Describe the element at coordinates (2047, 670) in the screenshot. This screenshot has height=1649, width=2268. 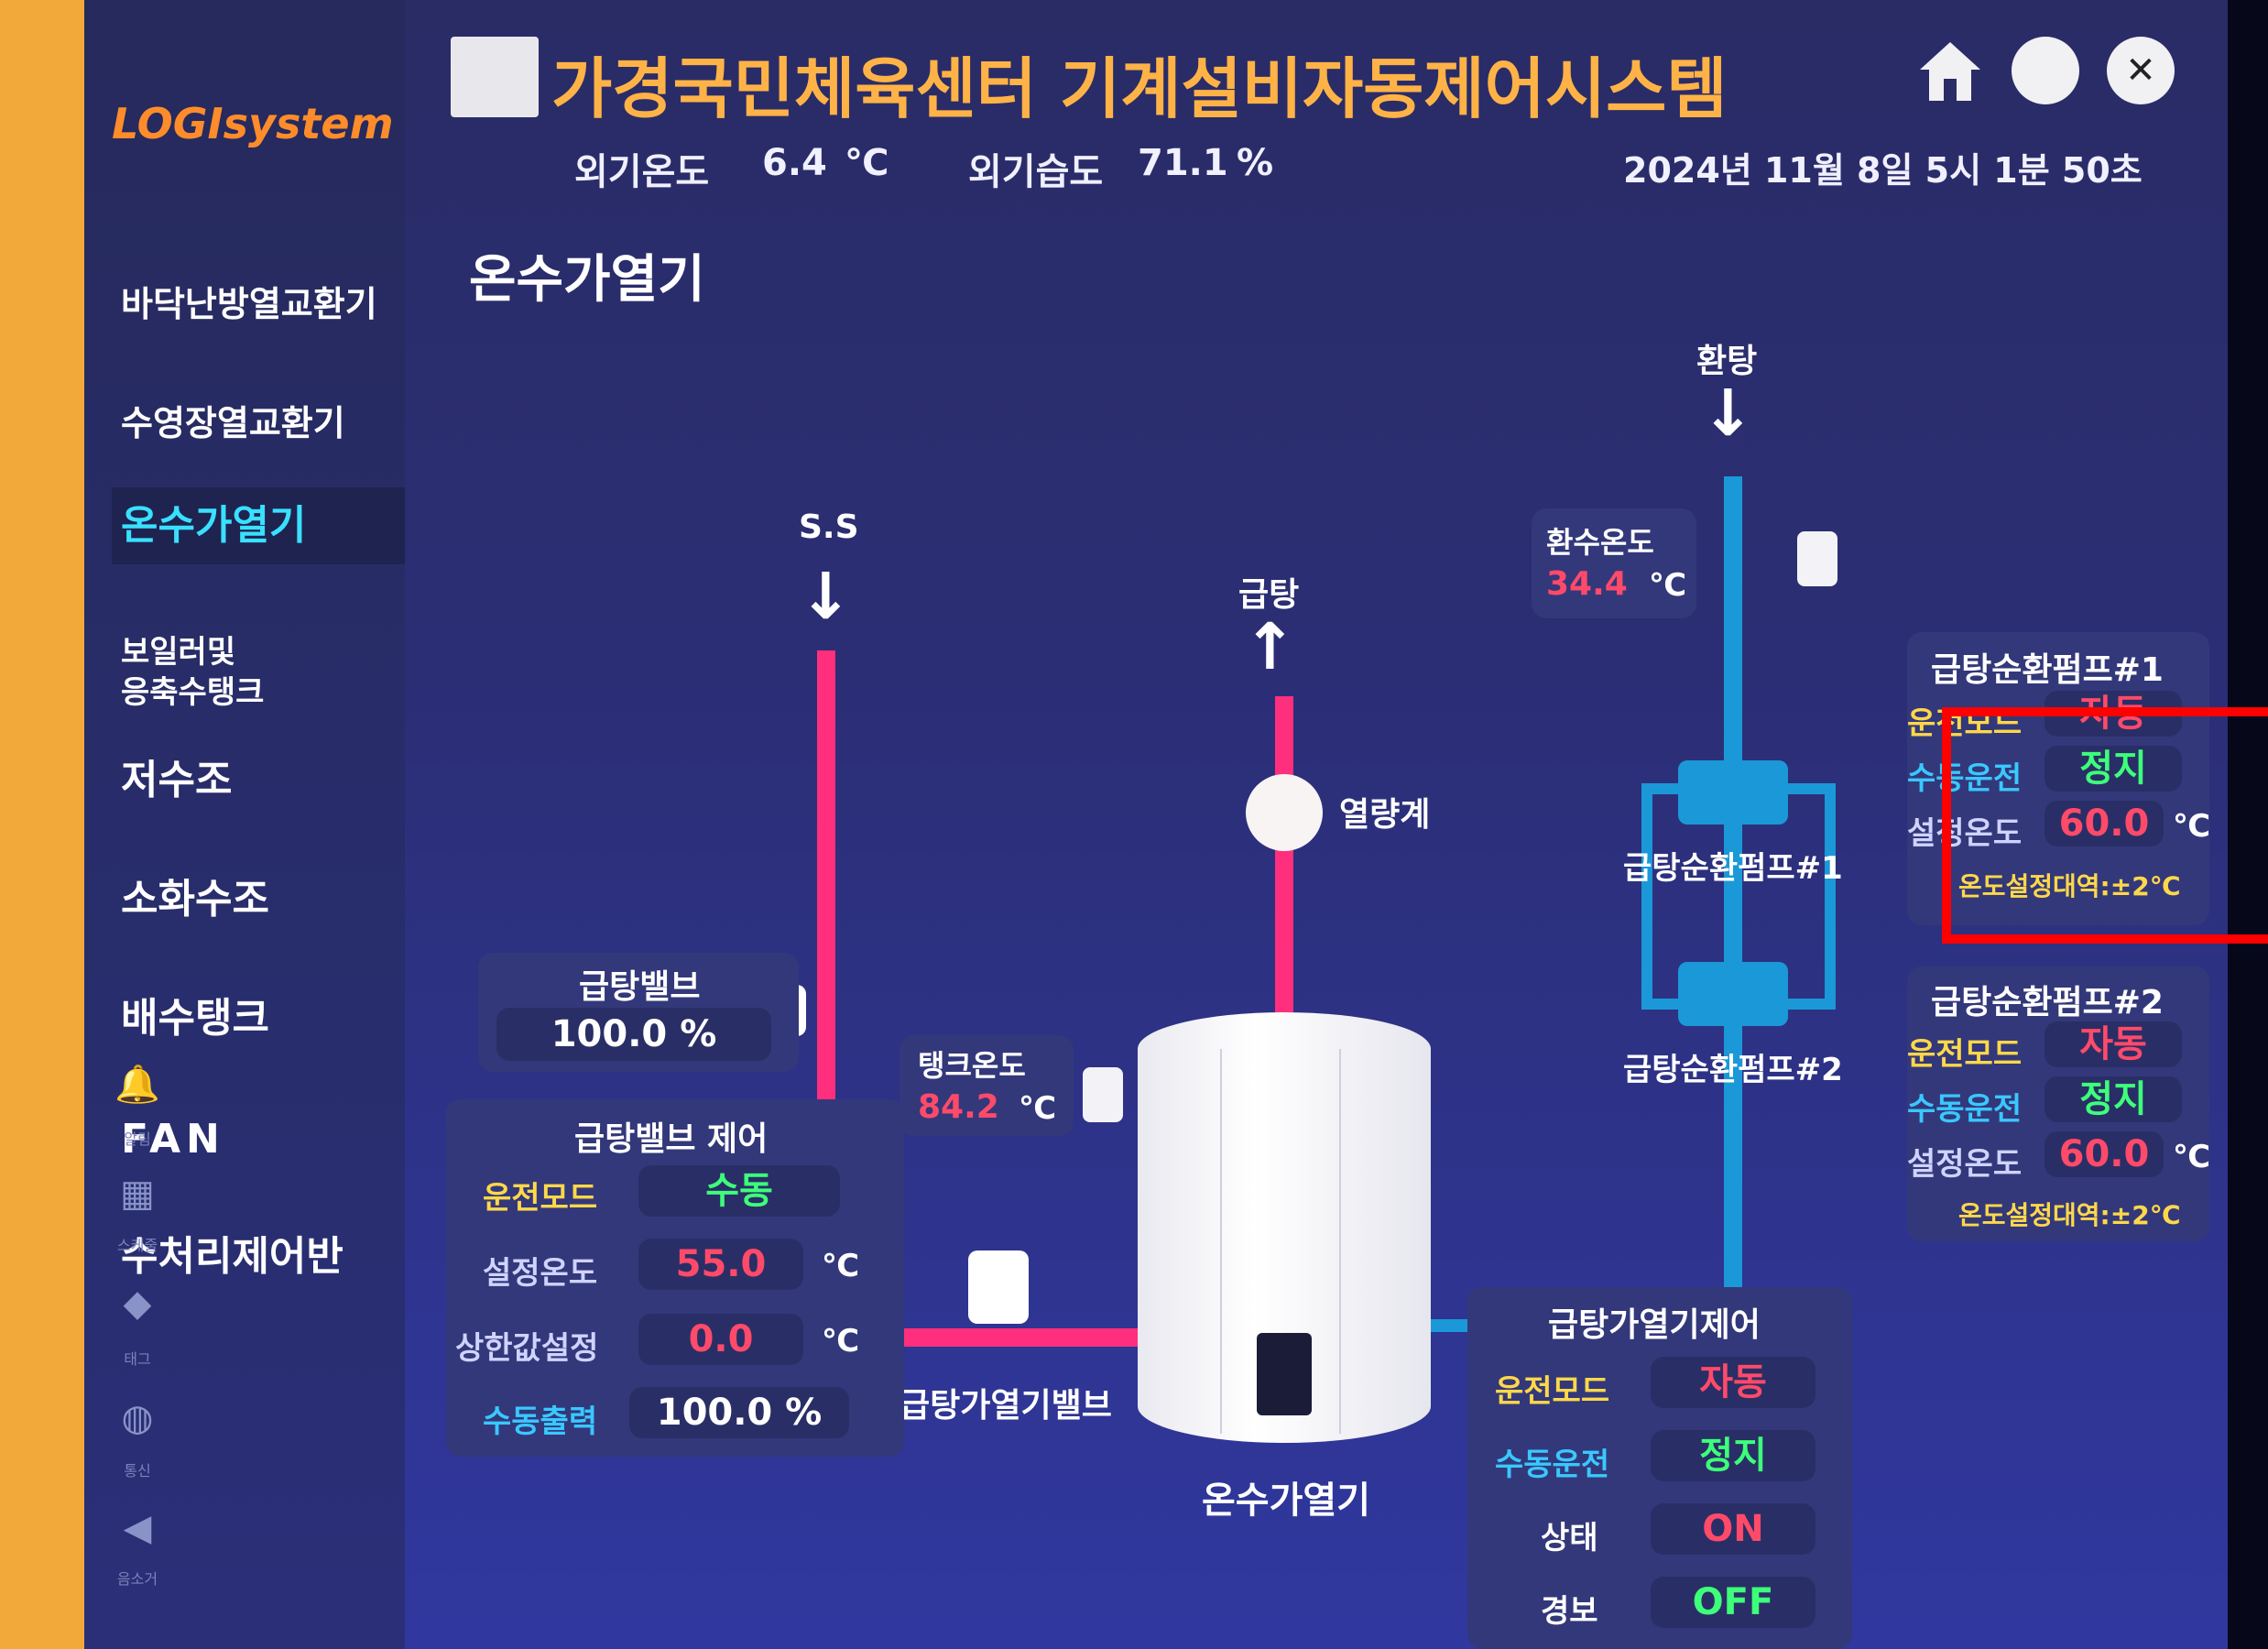
I see `pump-1-title: 급탕순환펌프#1` at that location.